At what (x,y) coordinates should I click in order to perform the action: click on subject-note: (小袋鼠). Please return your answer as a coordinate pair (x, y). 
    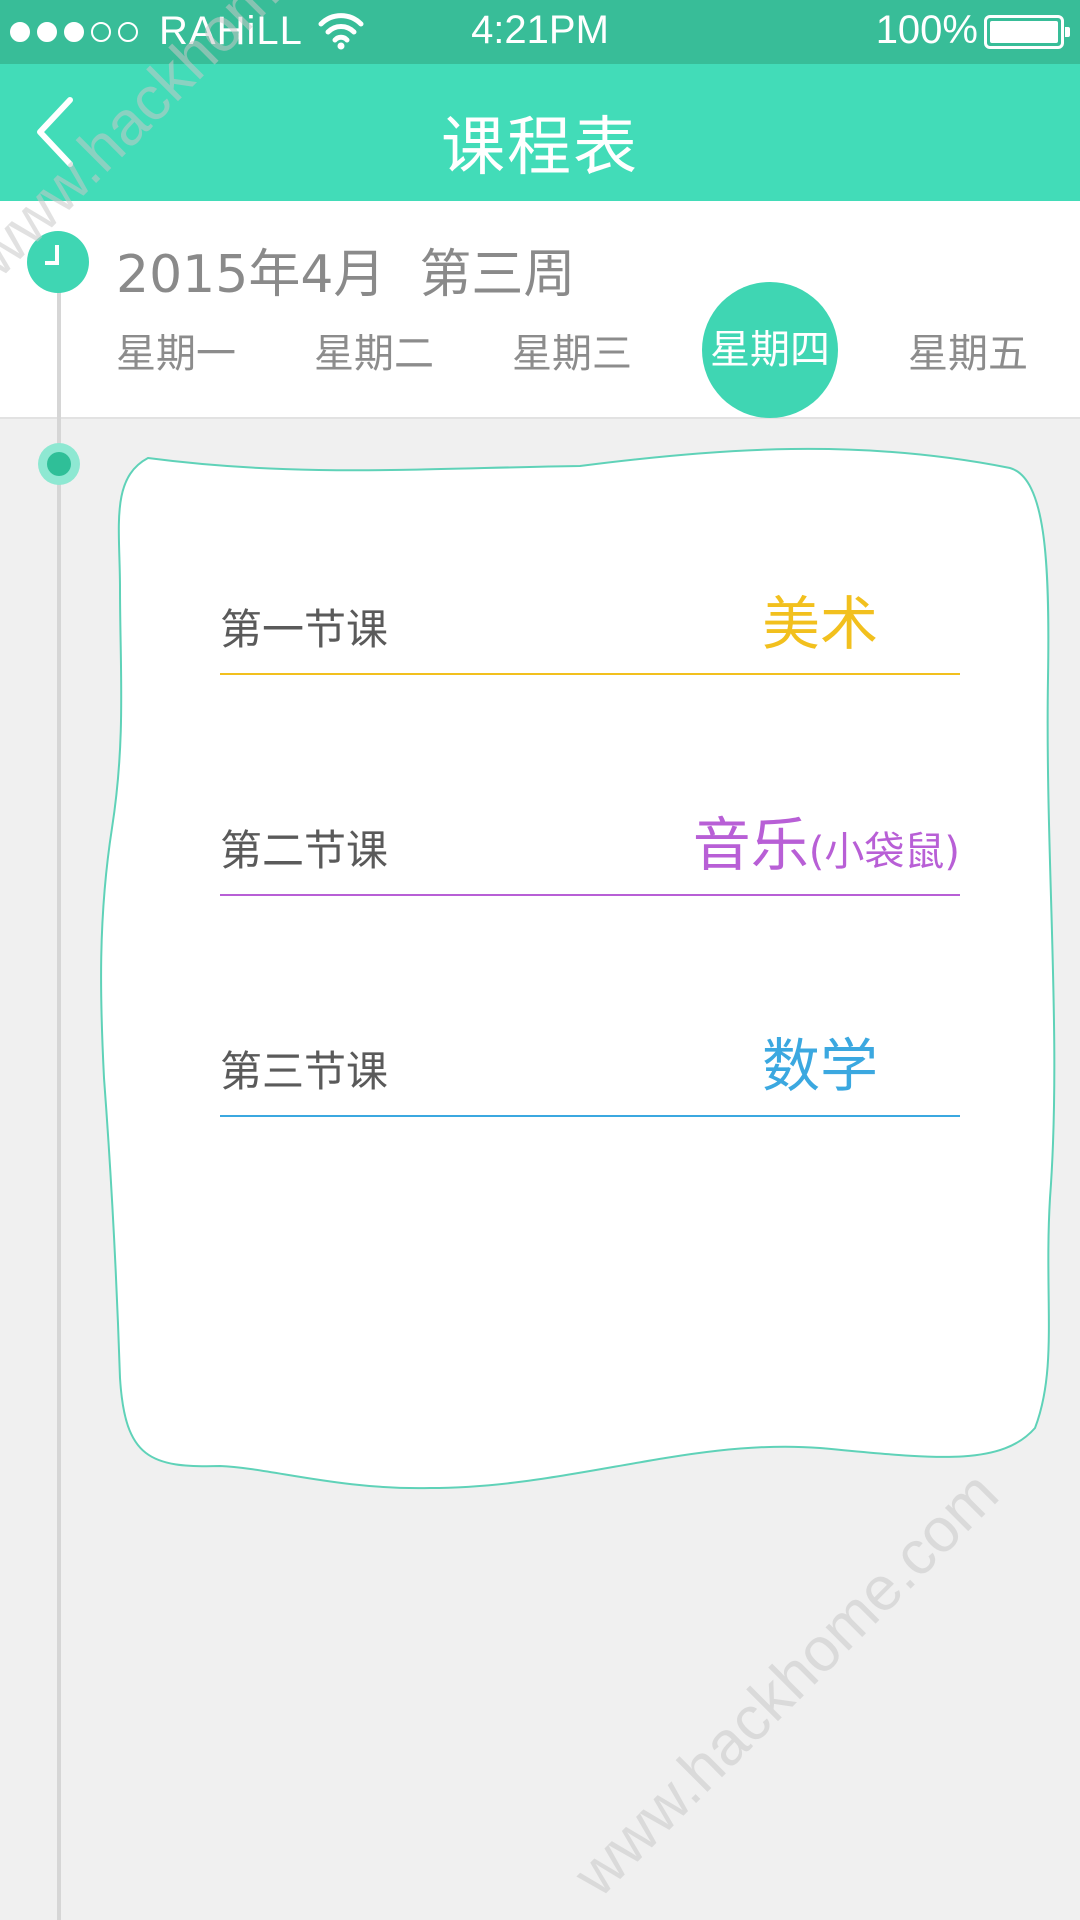
    Looking at the image, I should click on (884, 852).